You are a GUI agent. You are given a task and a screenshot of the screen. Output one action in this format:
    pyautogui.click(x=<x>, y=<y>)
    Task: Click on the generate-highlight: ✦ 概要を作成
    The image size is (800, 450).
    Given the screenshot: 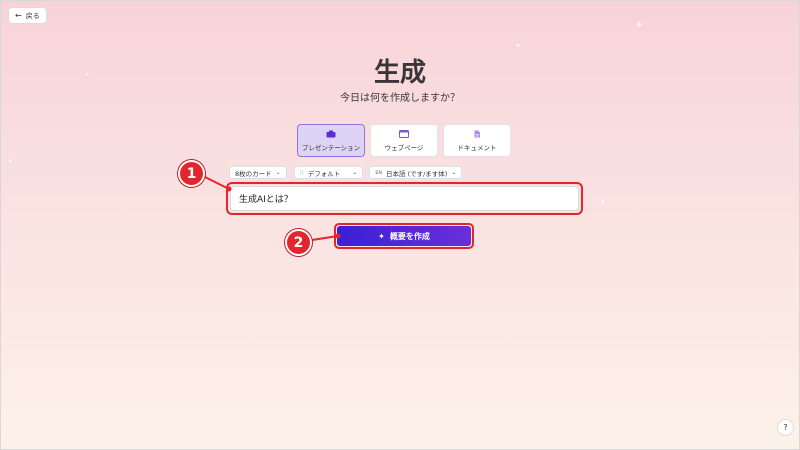 What is the action you would take?
    pyautogui.click(x=404, y=236)
    